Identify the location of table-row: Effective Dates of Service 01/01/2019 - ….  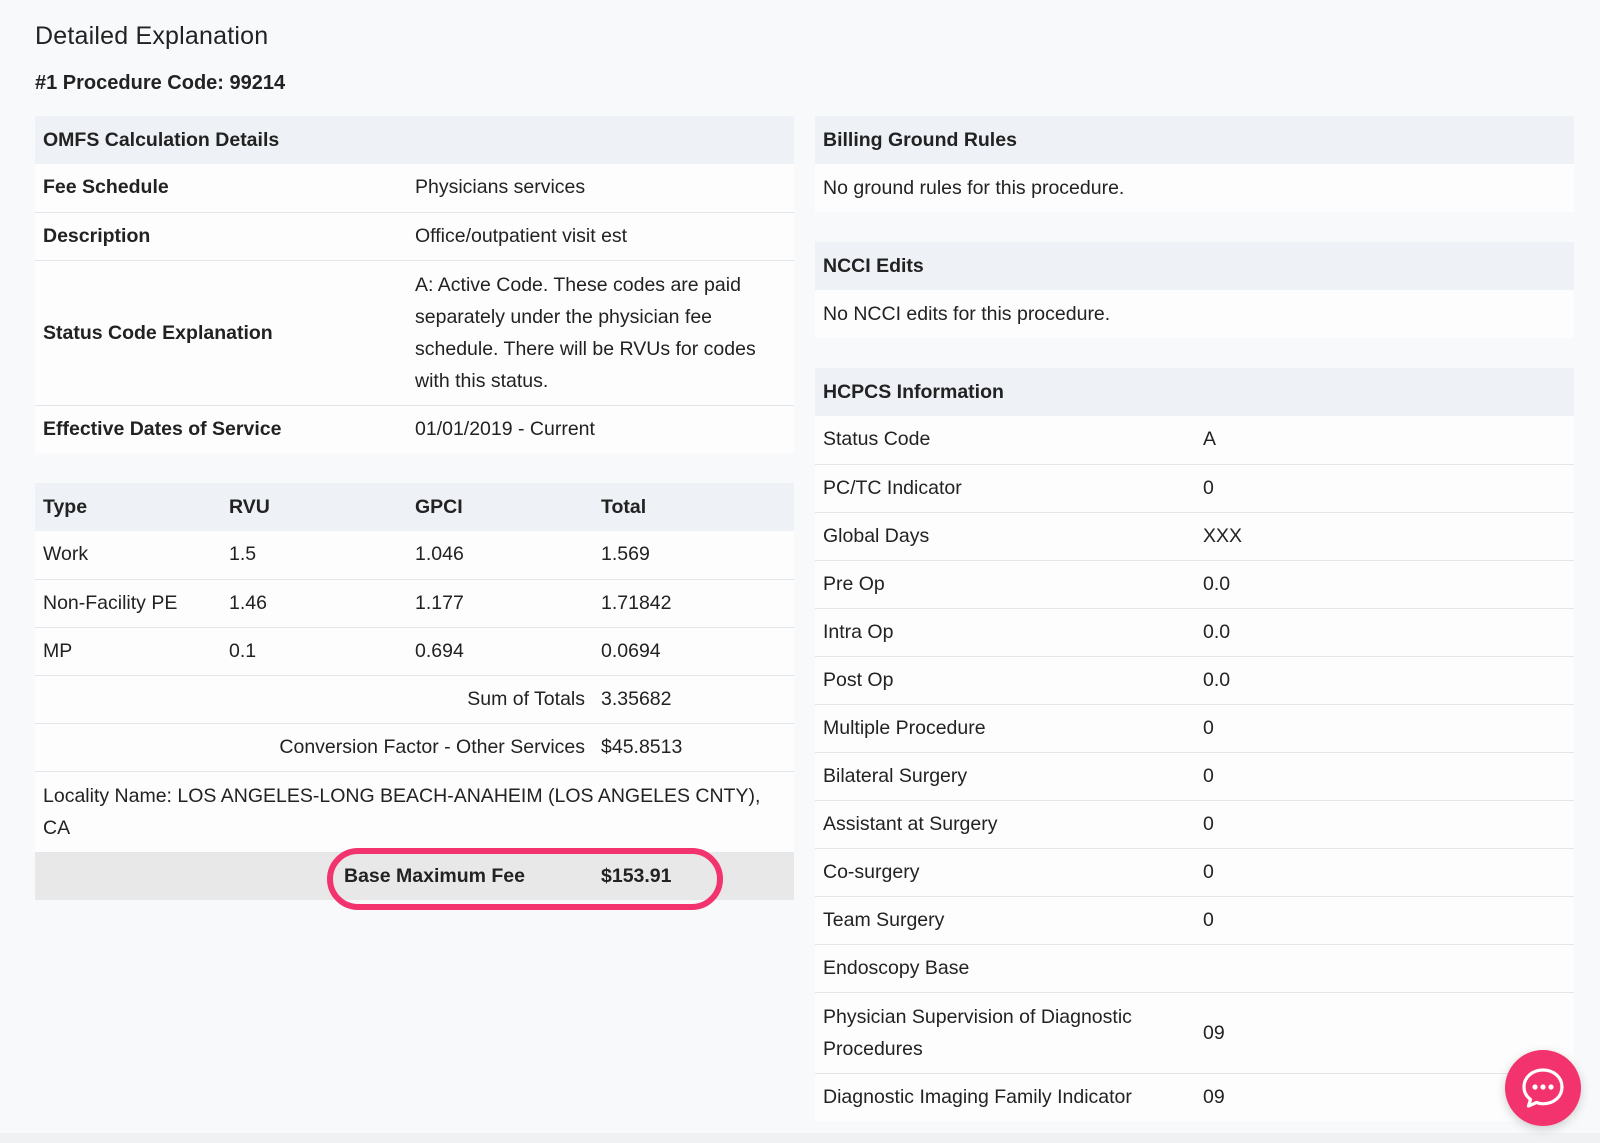
(414, 428).